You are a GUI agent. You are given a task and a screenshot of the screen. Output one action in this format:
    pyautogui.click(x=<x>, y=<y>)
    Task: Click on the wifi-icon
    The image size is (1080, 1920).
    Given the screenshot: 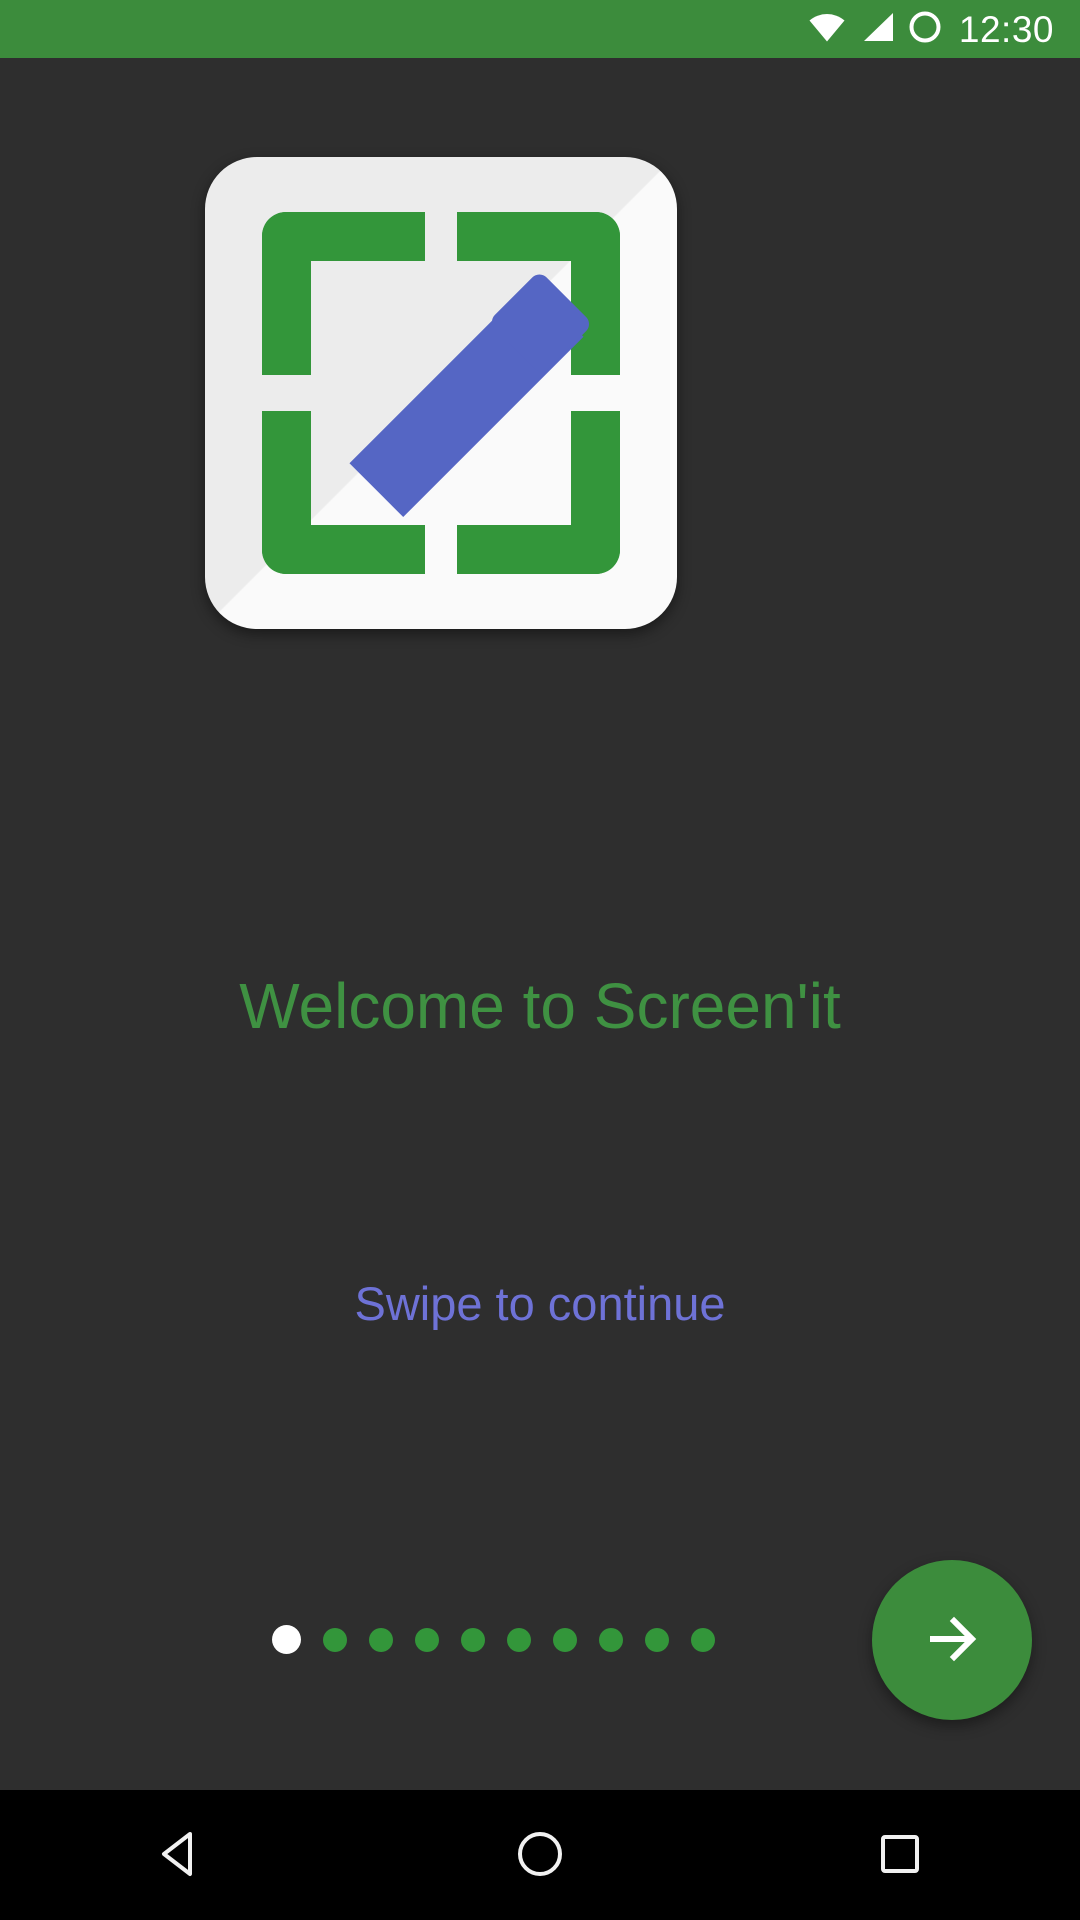 What is the action you would take?
    pyautogui.click(x=827, y=29)
    